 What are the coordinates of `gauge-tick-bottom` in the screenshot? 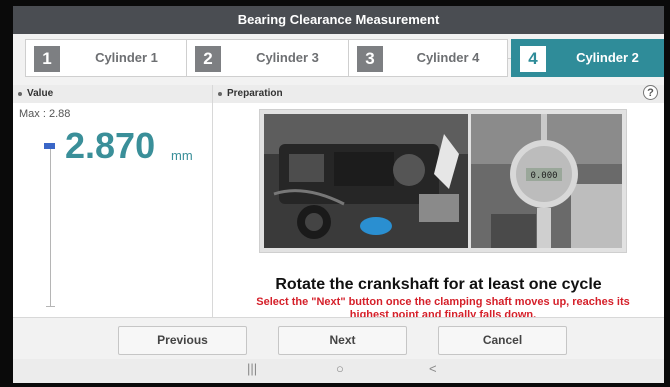 It's located at (50, 306).